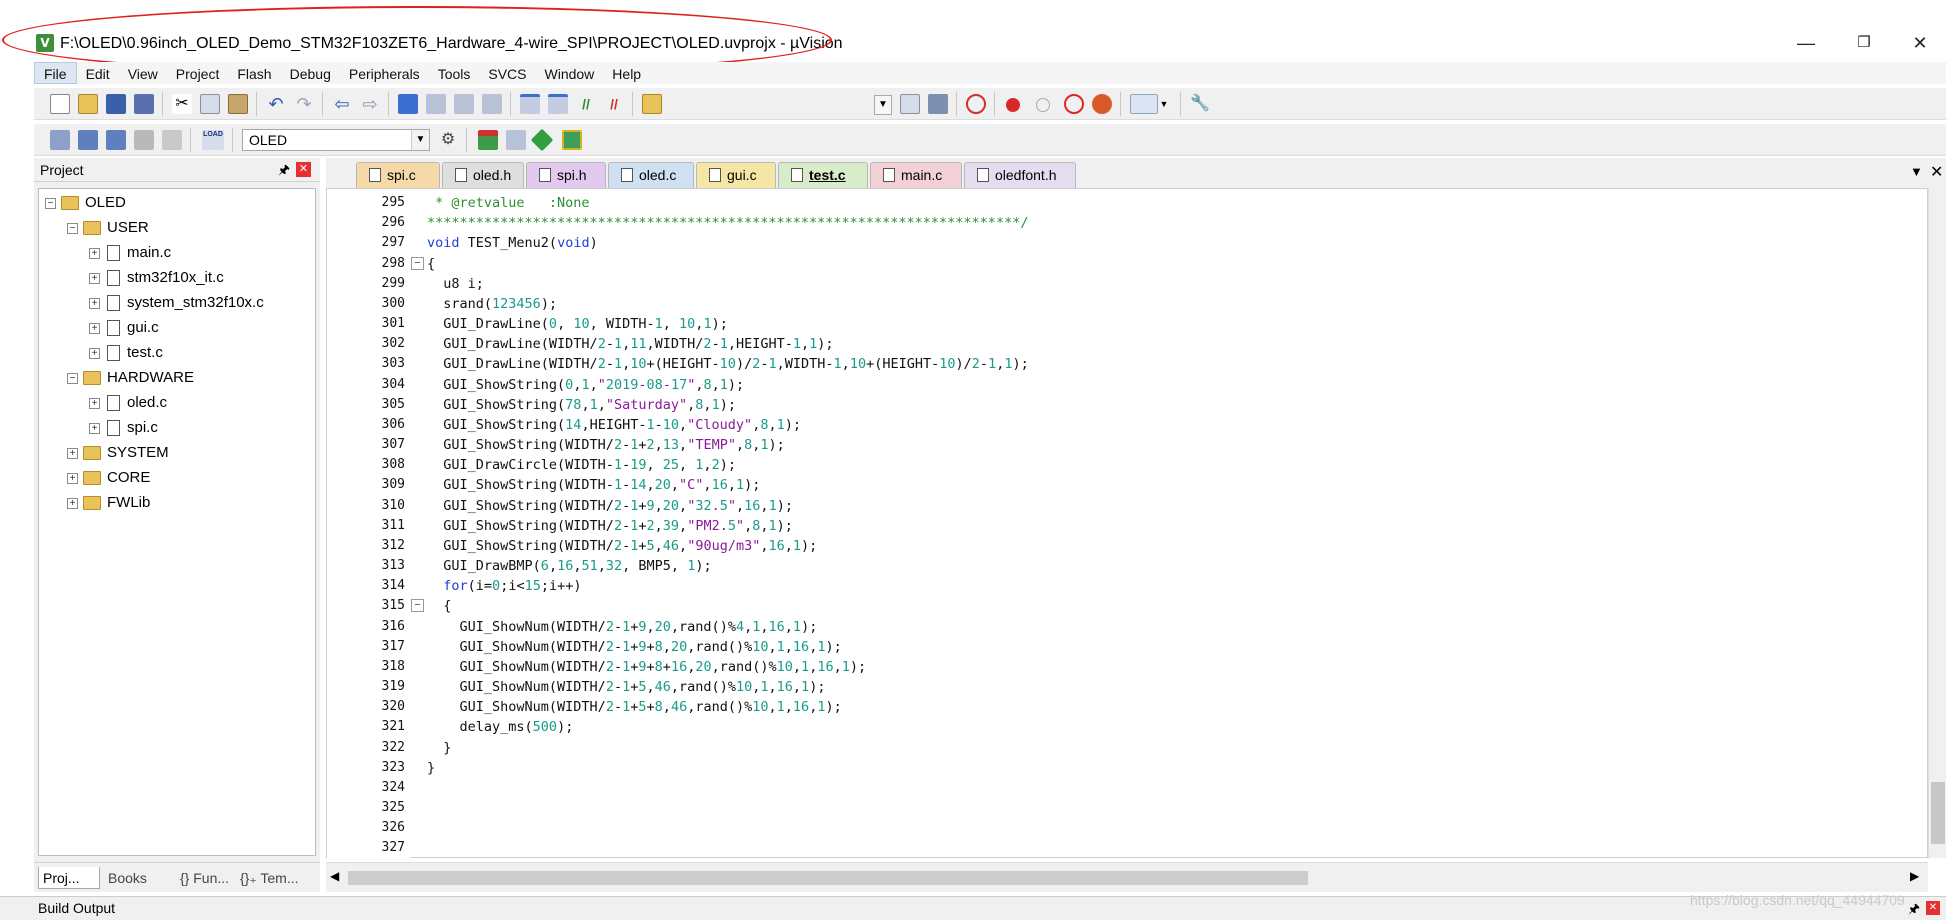 Image resolution: width=1946 pixels, height=920 pixels. What do you see at coordinates (254, 74) in the screenshot?
I see `menu-flash: Flash` at bounding box center [254, 74].